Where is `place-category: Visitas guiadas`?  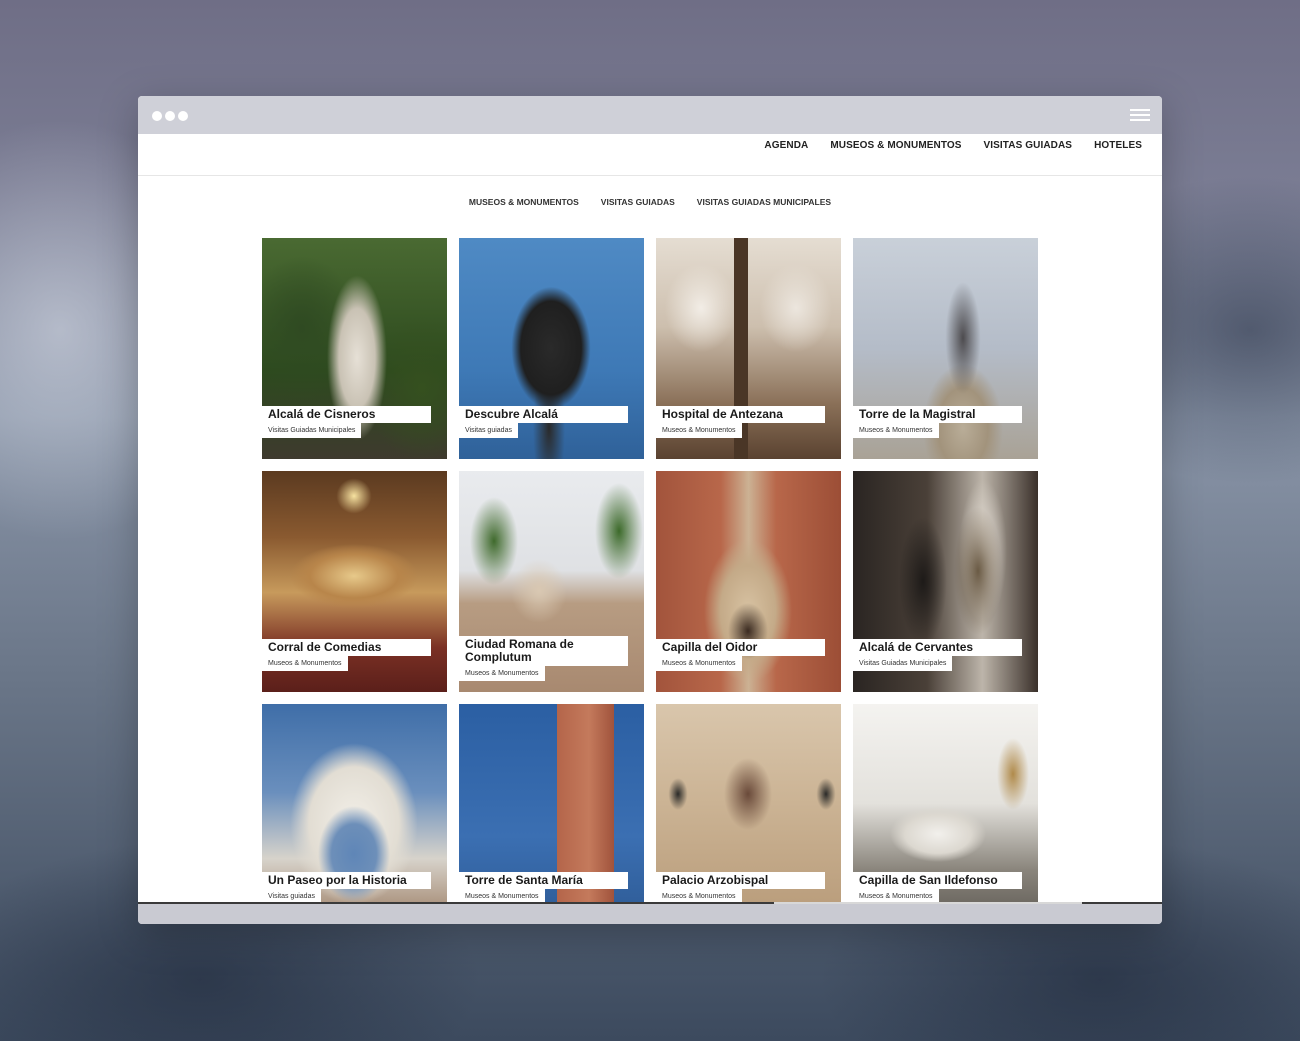 place-category: Visitas guiadas is located at coordinates (488, 430).